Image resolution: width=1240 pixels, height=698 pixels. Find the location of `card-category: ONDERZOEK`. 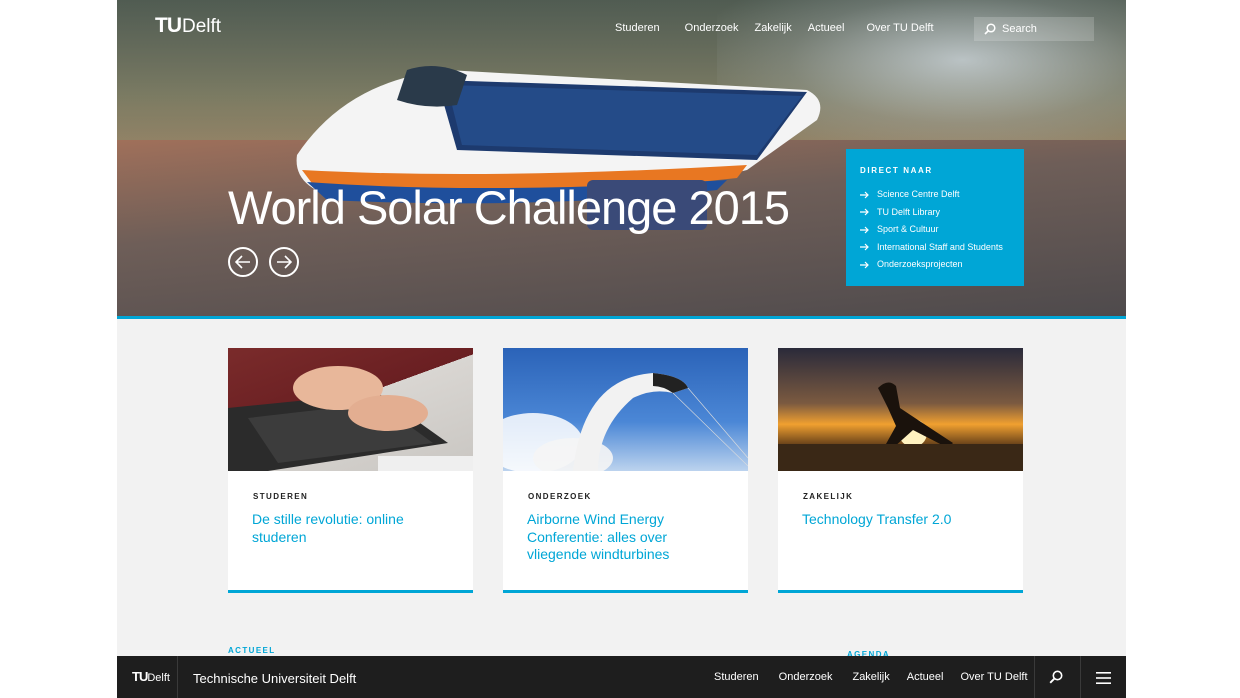

card-category: ONDERZOEK is located at coordinates (560, 496).